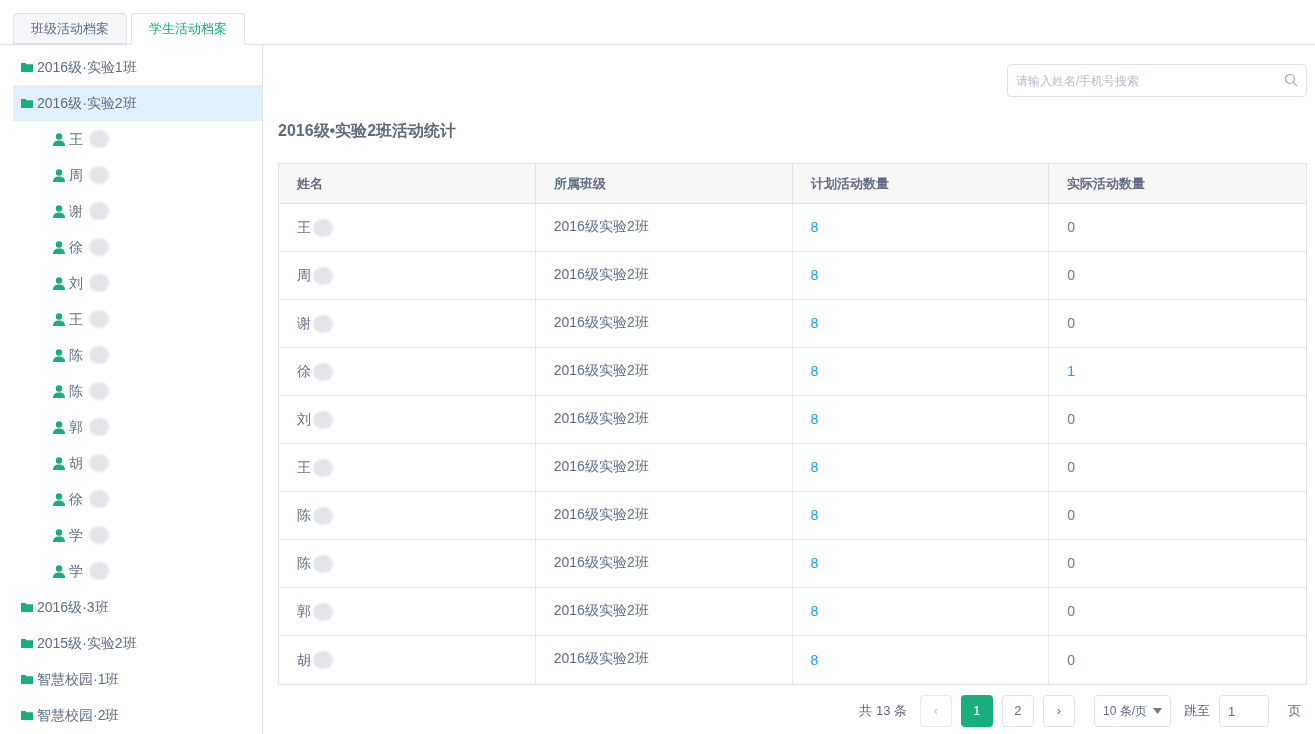 This screenshot has width=1315, height=734. What do you see at coordinates (70, 28) in the screenshot?
I see `tab: 班级活动档案` at bounding box center [70, 28].